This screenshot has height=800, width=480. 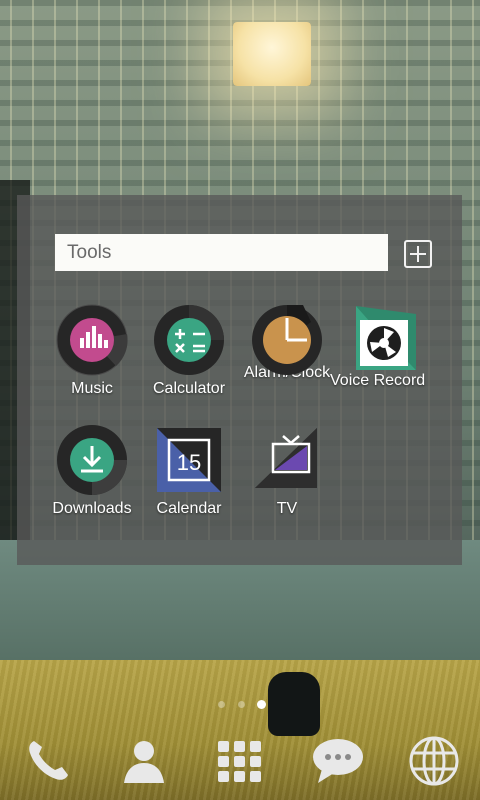 I want to click on calendar-day-number: 15, so click(x=189, y=462).